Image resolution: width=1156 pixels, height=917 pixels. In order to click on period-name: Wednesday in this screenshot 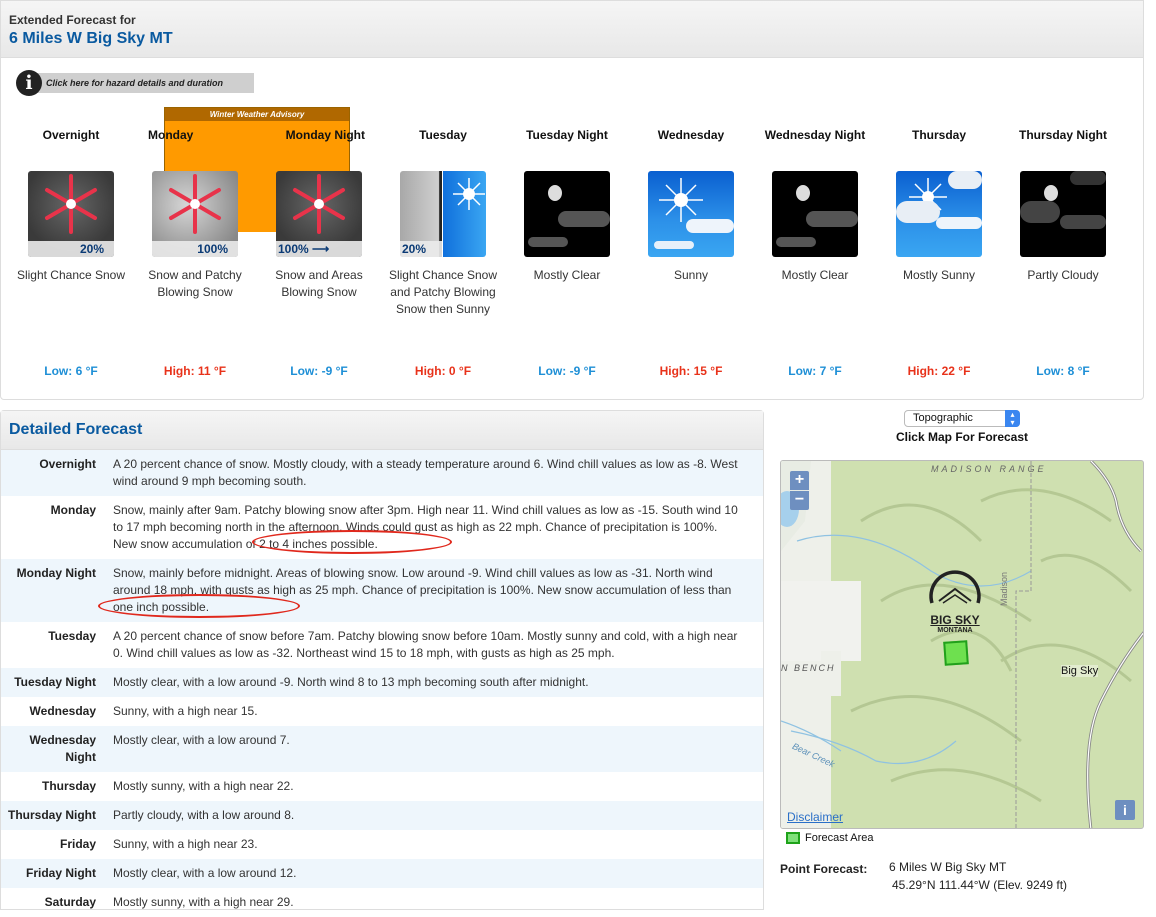, I will do `click(691, 135)`.